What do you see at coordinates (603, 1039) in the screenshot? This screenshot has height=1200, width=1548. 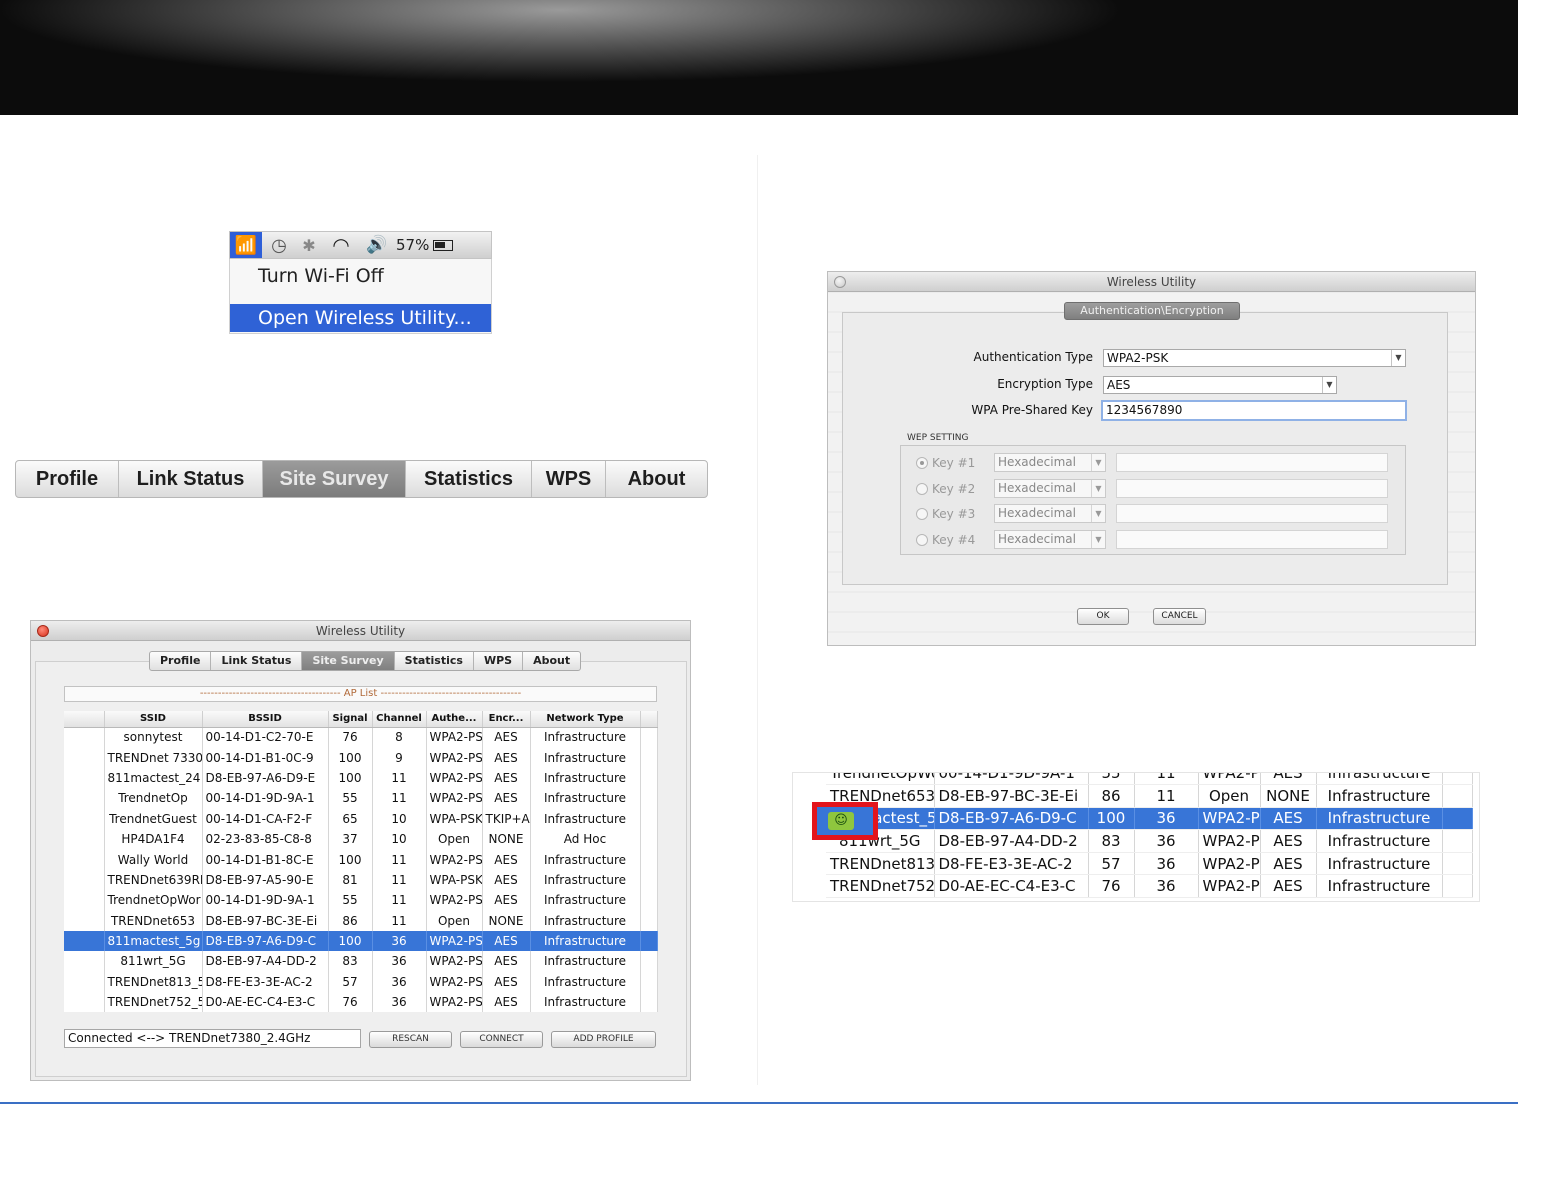 I see `add-profile-button: ADD PROFILE` at bounding box center [603, 1039].